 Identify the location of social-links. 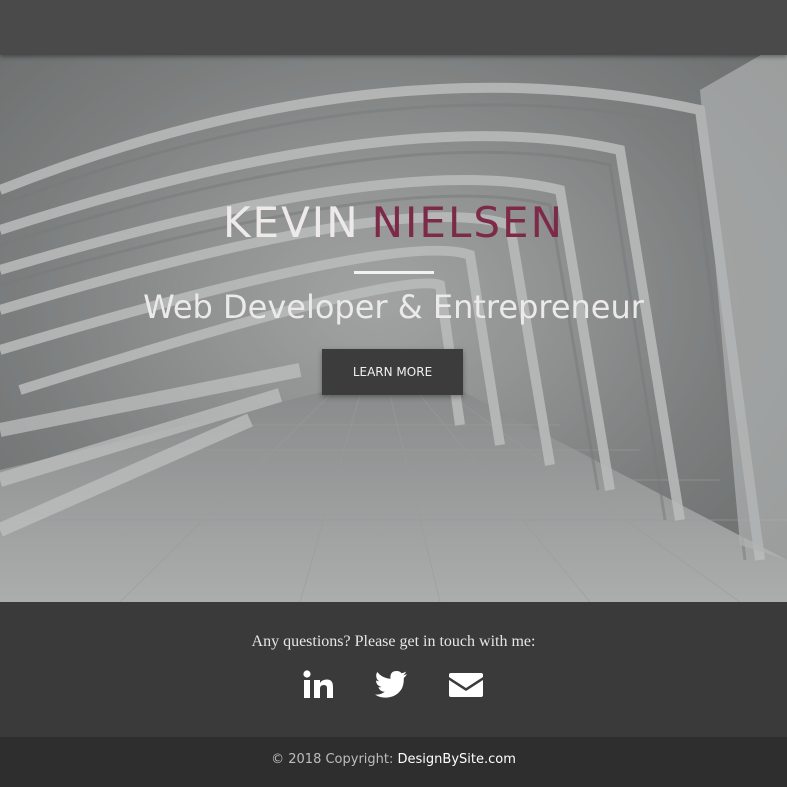
(393, 687).